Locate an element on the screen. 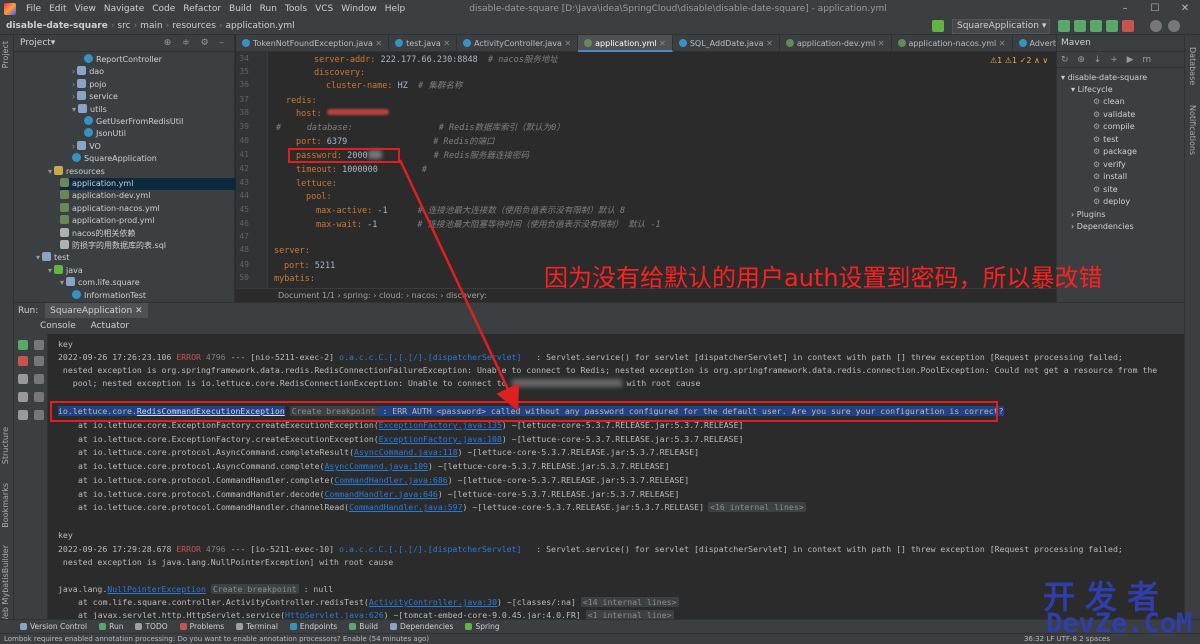  project-panel-tools-icon: ⊕ ≑ ⚙ – is located at coordinates (196, 43).